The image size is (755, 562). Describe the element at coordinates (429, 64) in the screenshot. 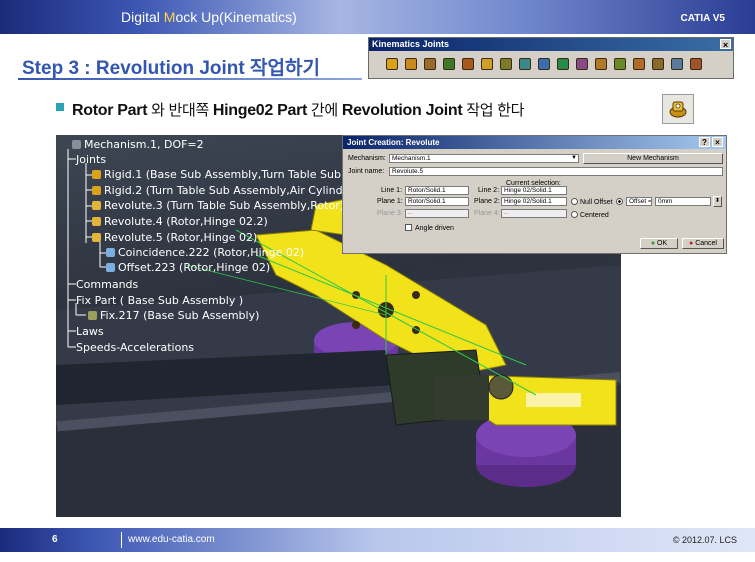

I see `cylindrical-joint-icon` at that location.